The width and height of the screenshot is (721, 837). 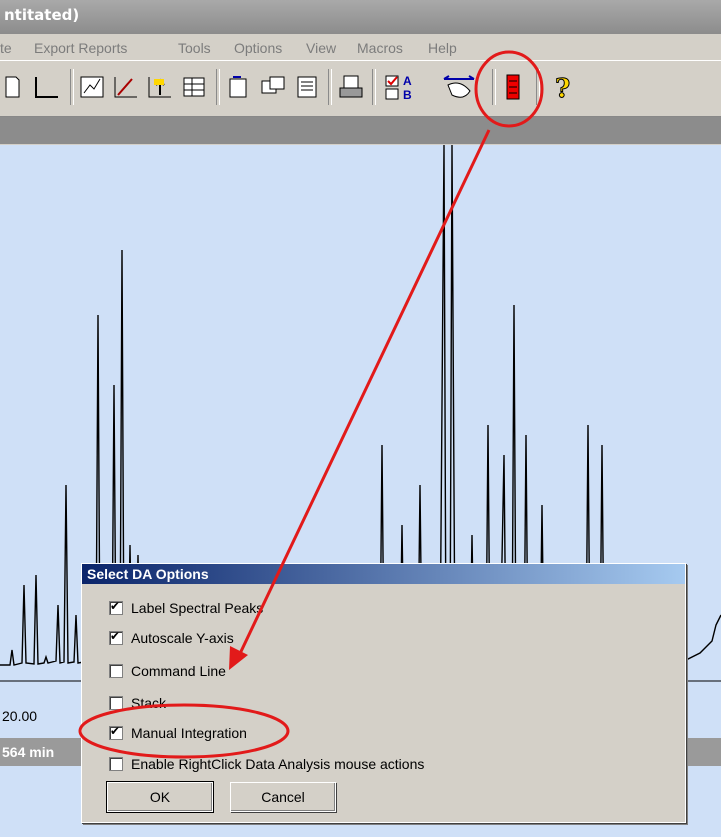 I want to click on menu-options: Options, so click(x=258, y=48).